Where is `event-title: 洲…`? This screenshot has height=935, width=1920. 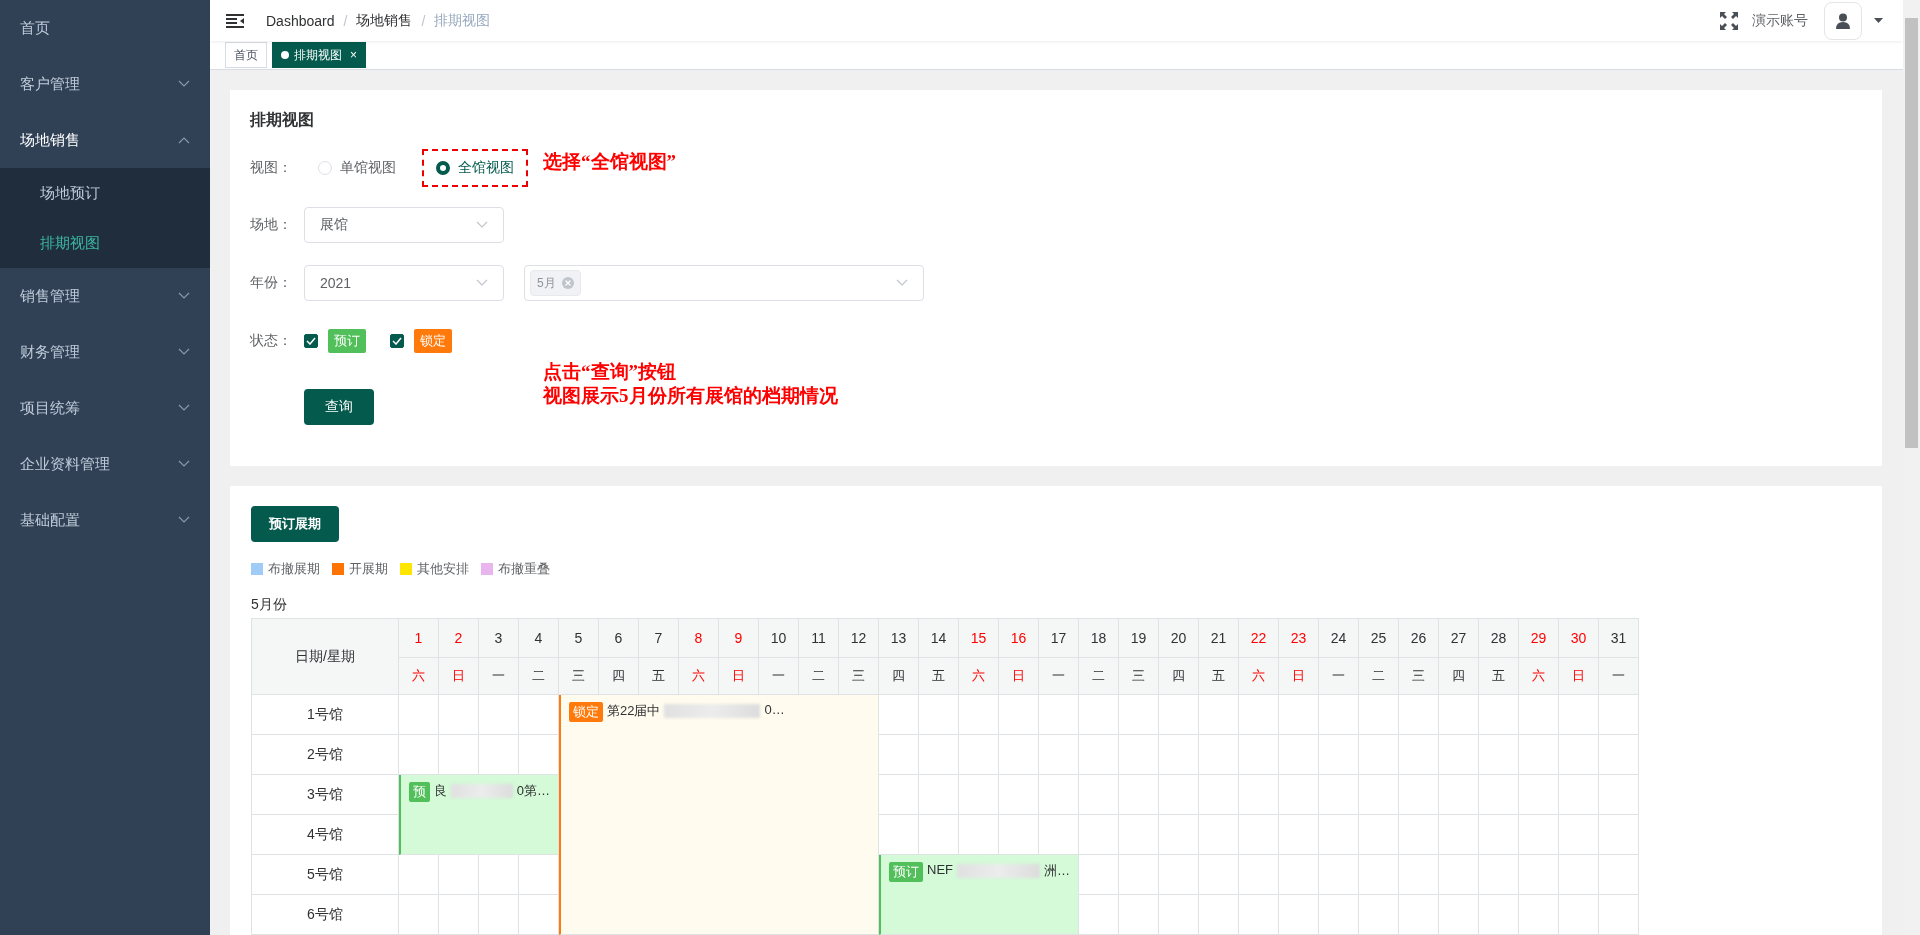 event-title: 洲… is located at coordinates (1057, 871).